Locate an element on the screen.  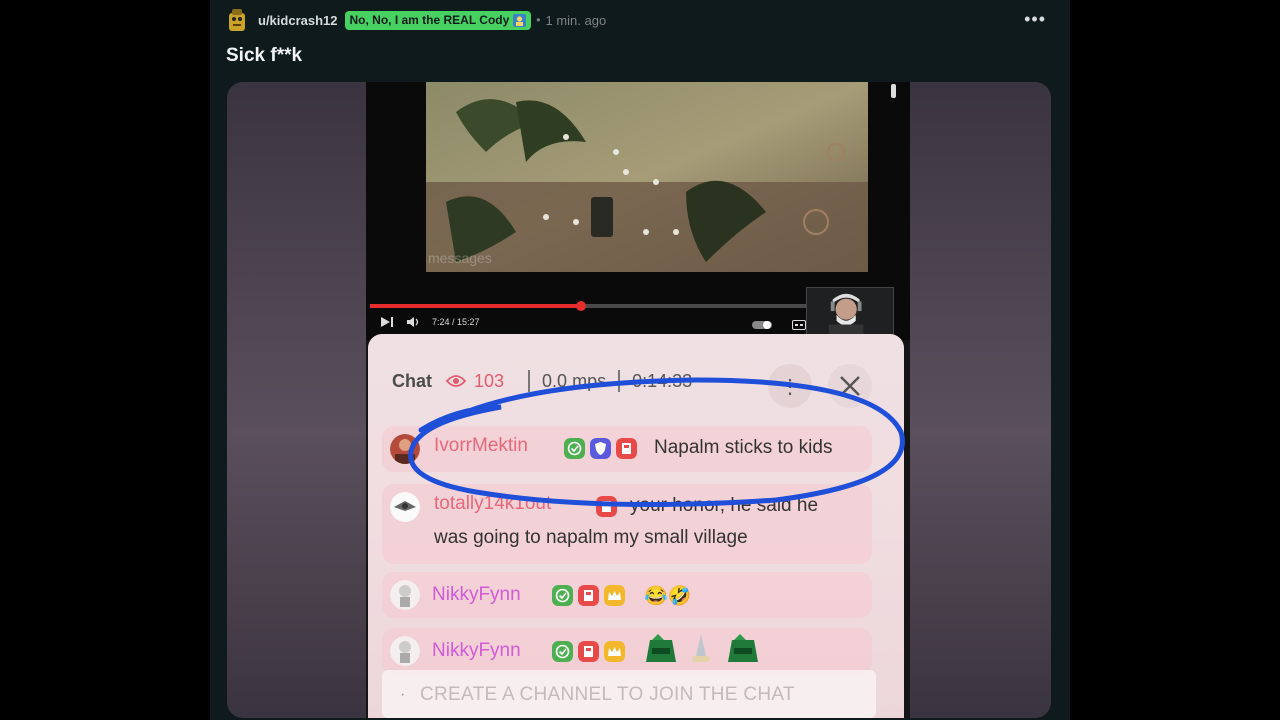
more-options-icon: ••• is located at coordinates (1035, 19).